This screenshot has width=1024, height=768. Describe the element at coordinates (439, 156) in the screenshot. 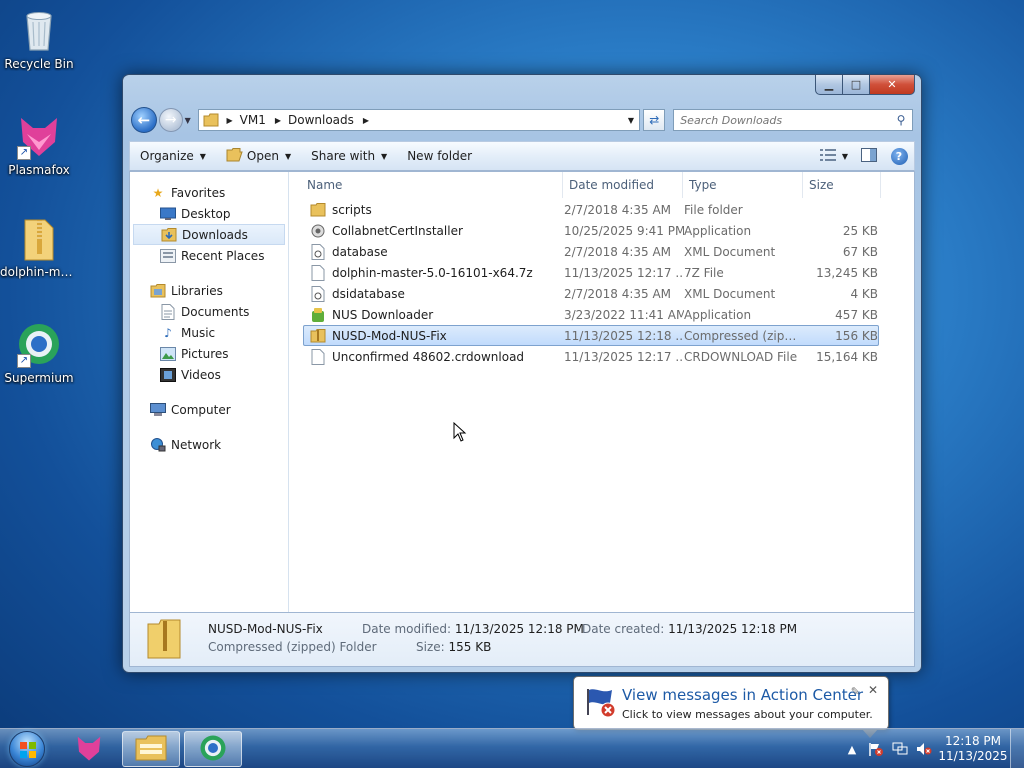

I see `new-folder-button: New folder` at that location.